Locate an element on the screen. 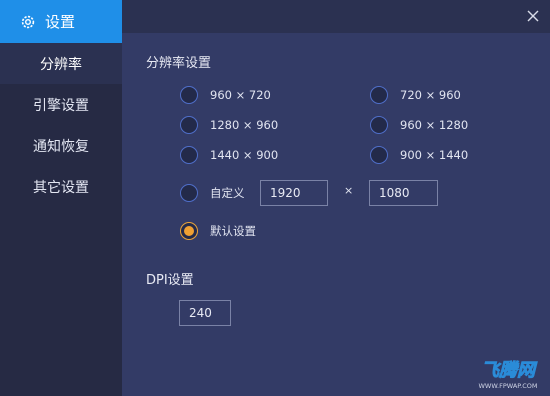  radio-960x1280: 960 × 1280 is located at coordinates (419, 125).